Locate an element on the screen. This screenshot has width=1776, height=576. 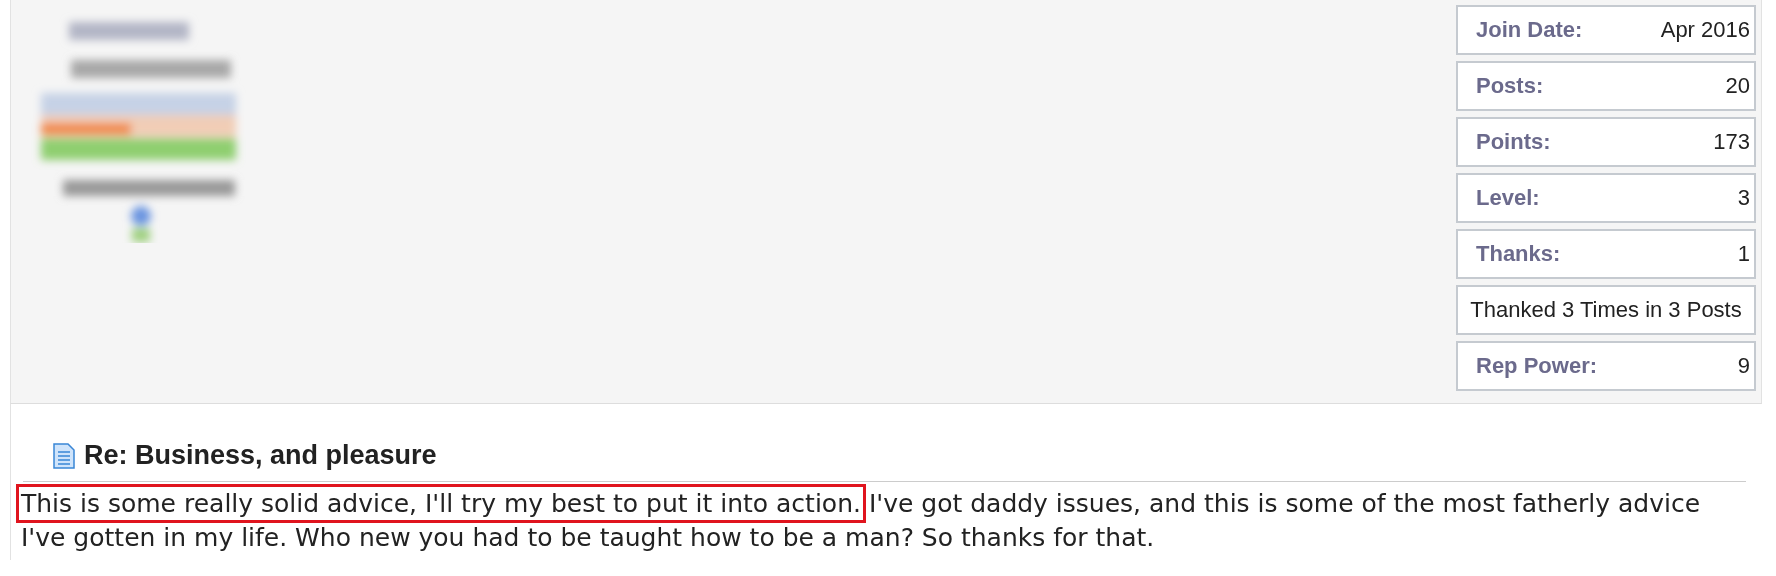
stat-value: 173 is located at coordinates (1731, 142).